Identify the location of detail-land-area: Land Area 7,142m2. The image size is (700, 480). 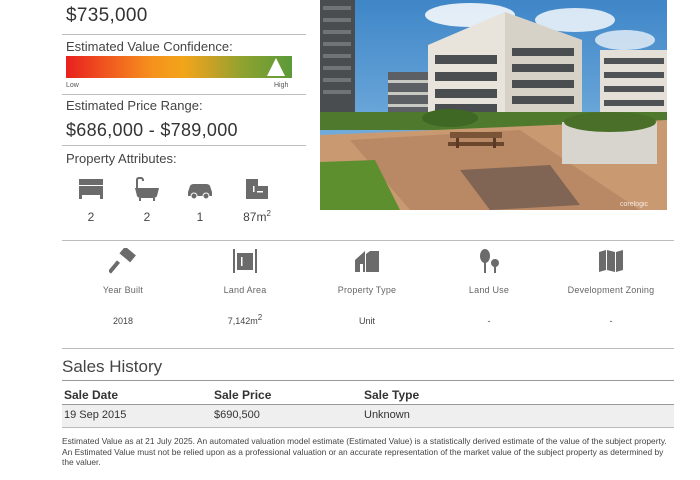
(245, 287).